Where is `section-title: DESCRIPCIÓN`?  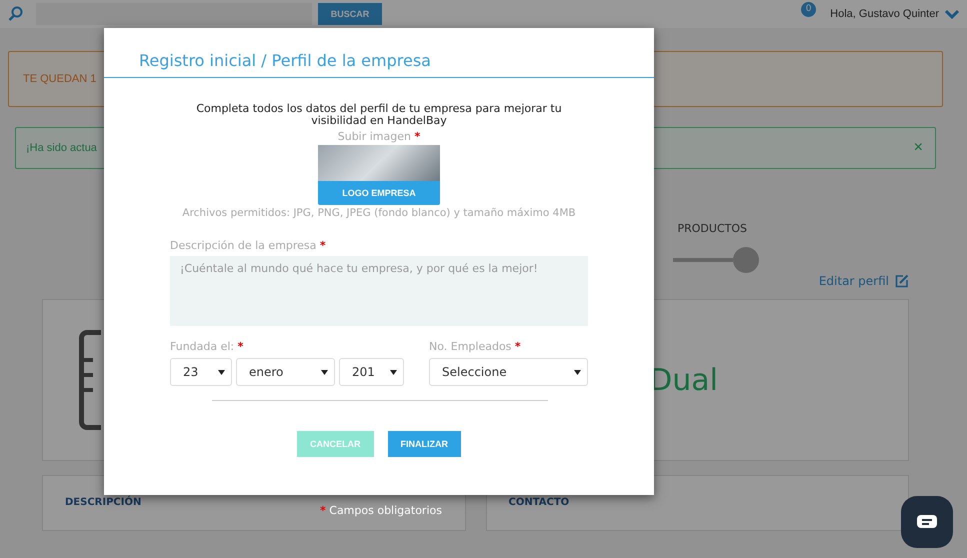
section-title: DESCRIPCIÓN is located at coordinates (103, 502).